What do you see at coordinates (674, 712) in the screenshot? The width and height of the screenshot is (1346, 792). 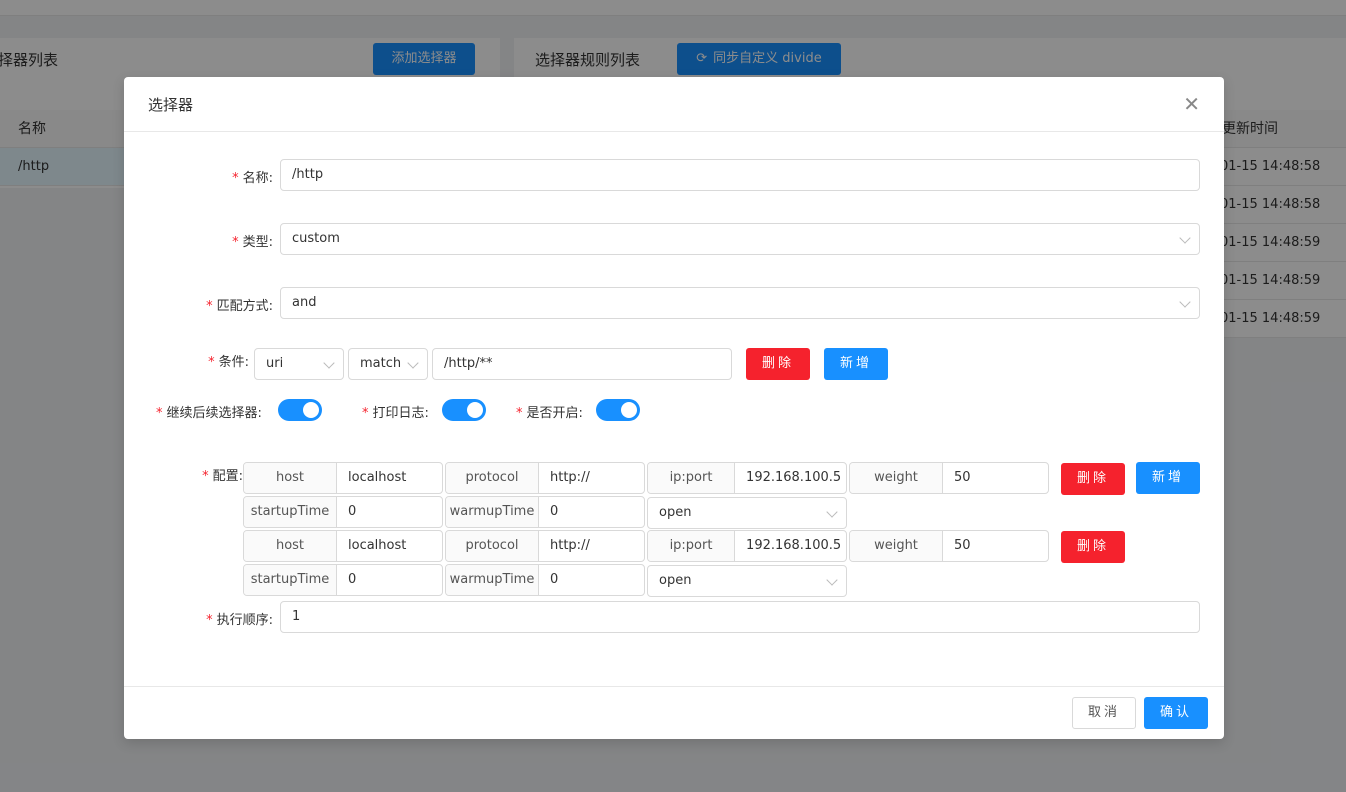 I see `modal-footer: 取消 确认` at bounding box center [674, 712].